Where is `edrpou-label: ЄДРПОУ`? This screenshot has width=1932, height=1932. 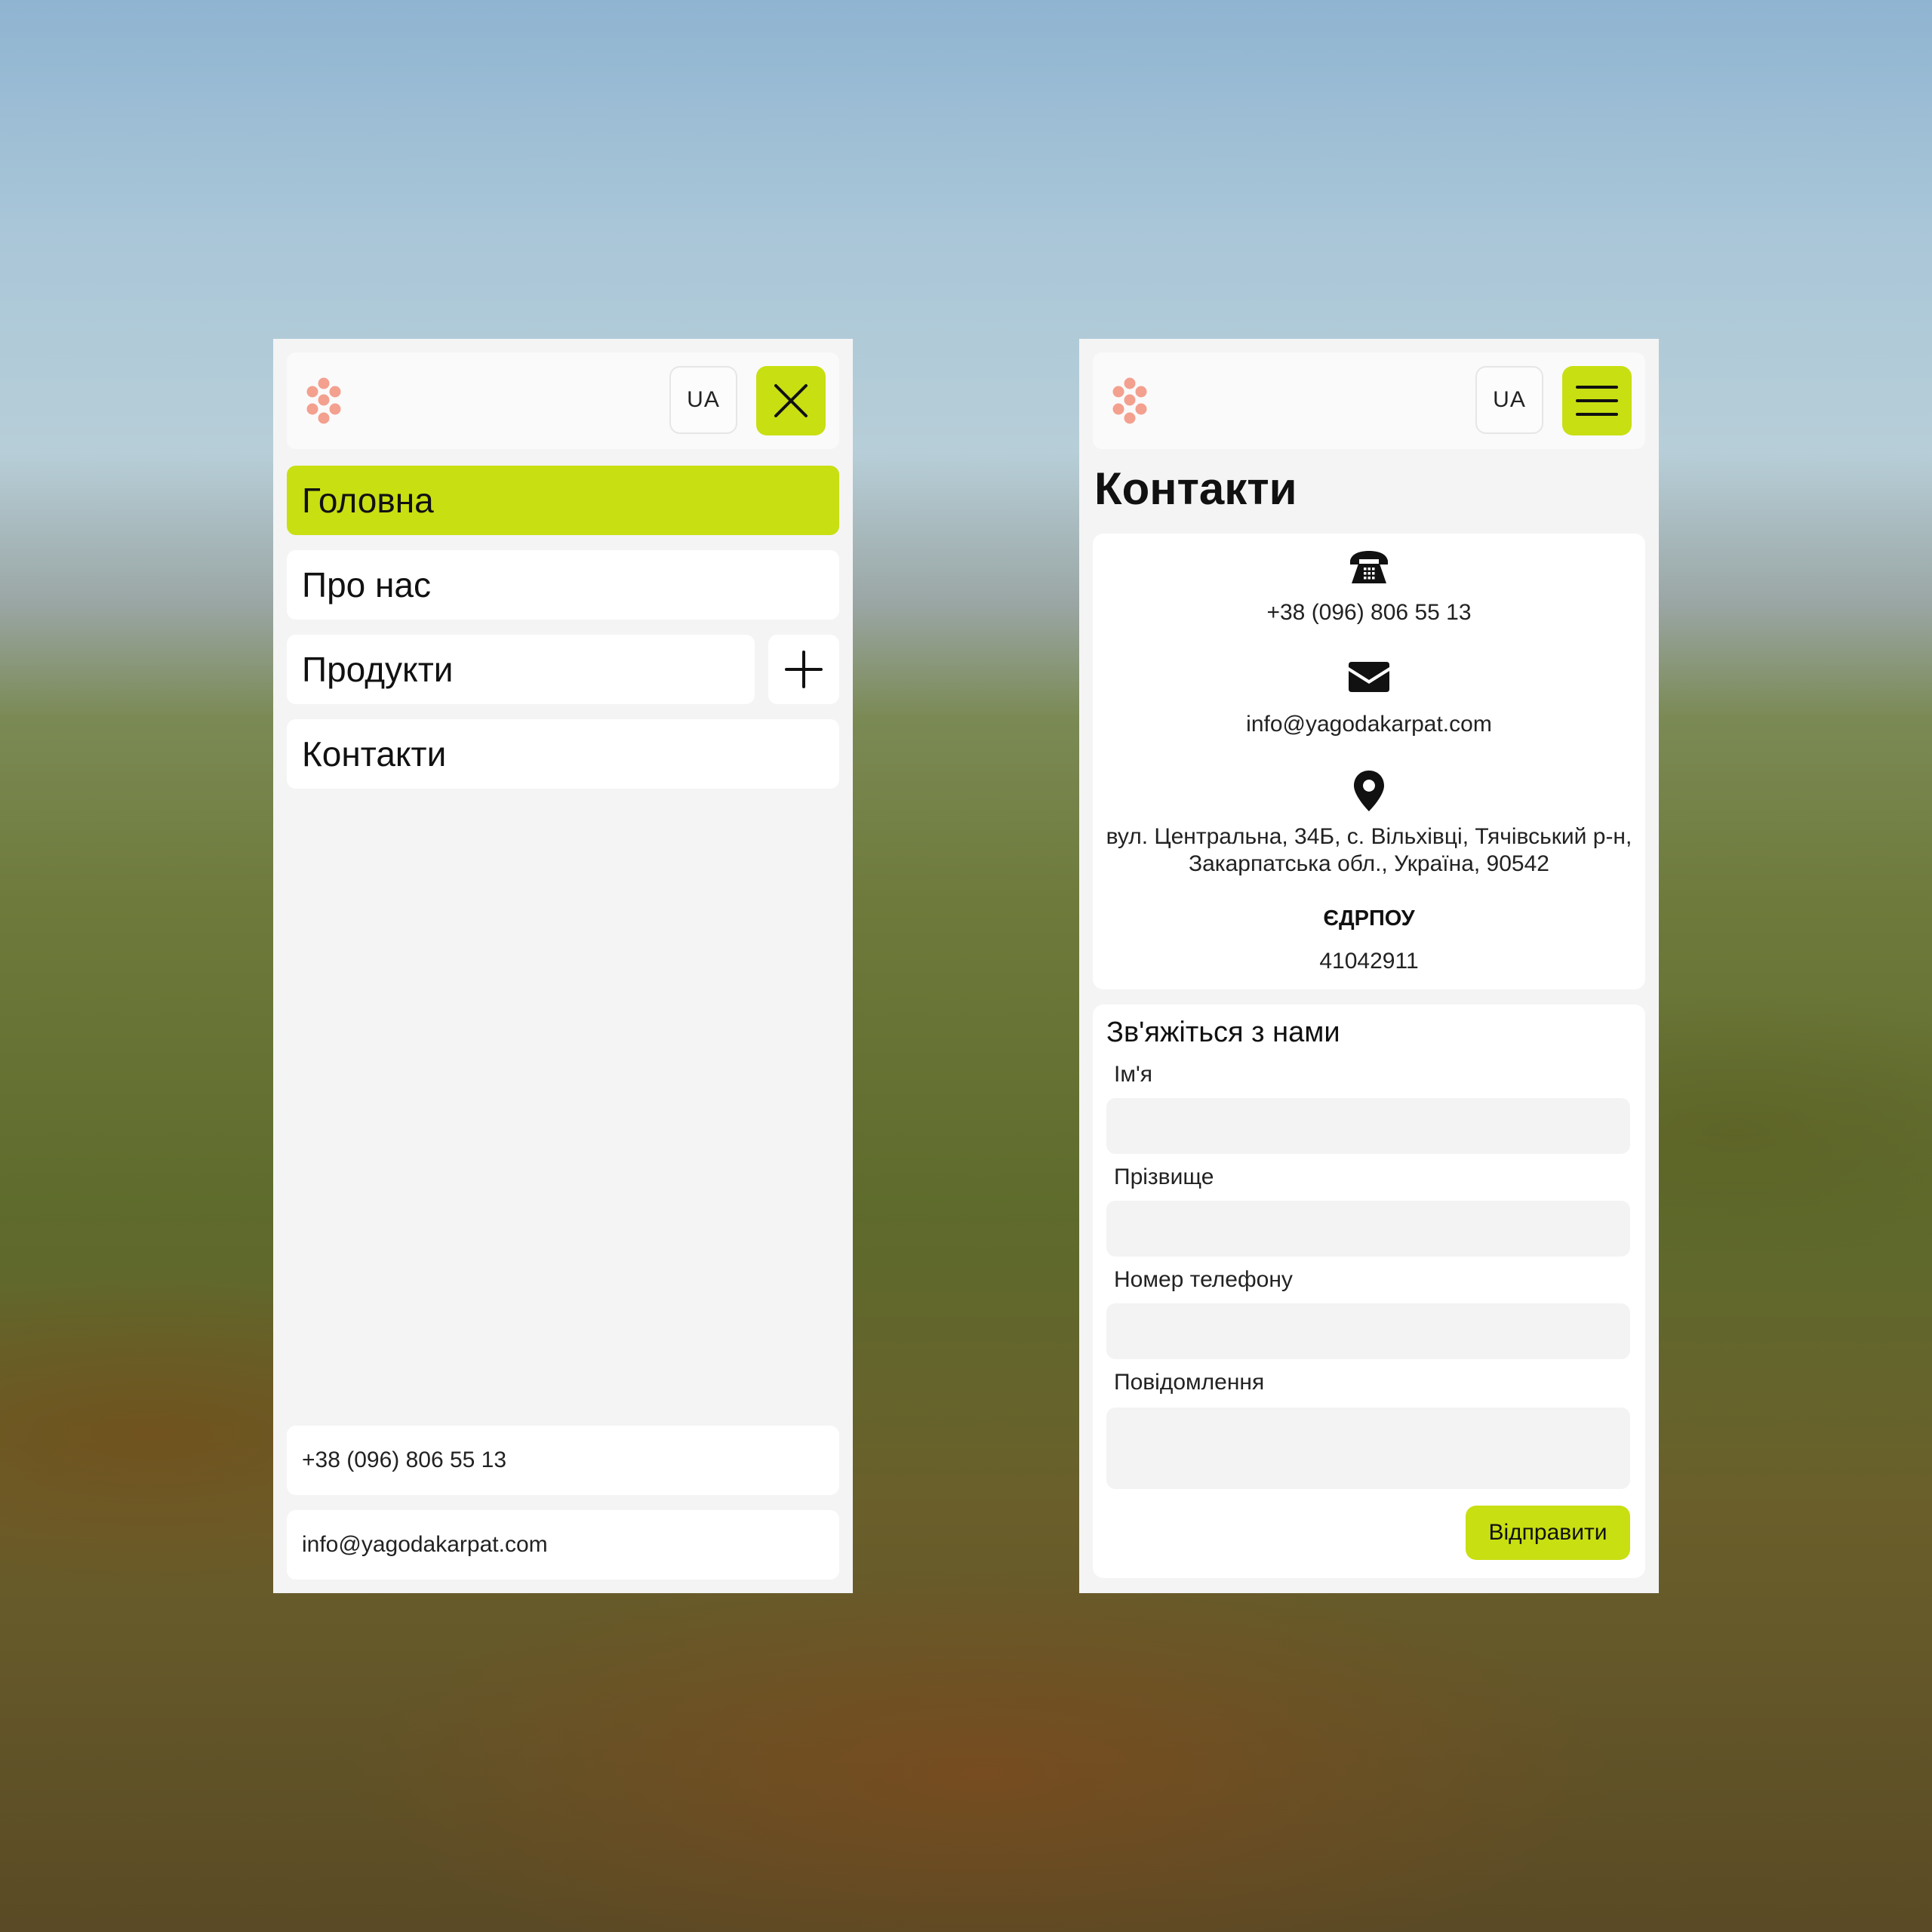 edrpou-label: ЄДРПОУ is located at coordinates (1369, 918).